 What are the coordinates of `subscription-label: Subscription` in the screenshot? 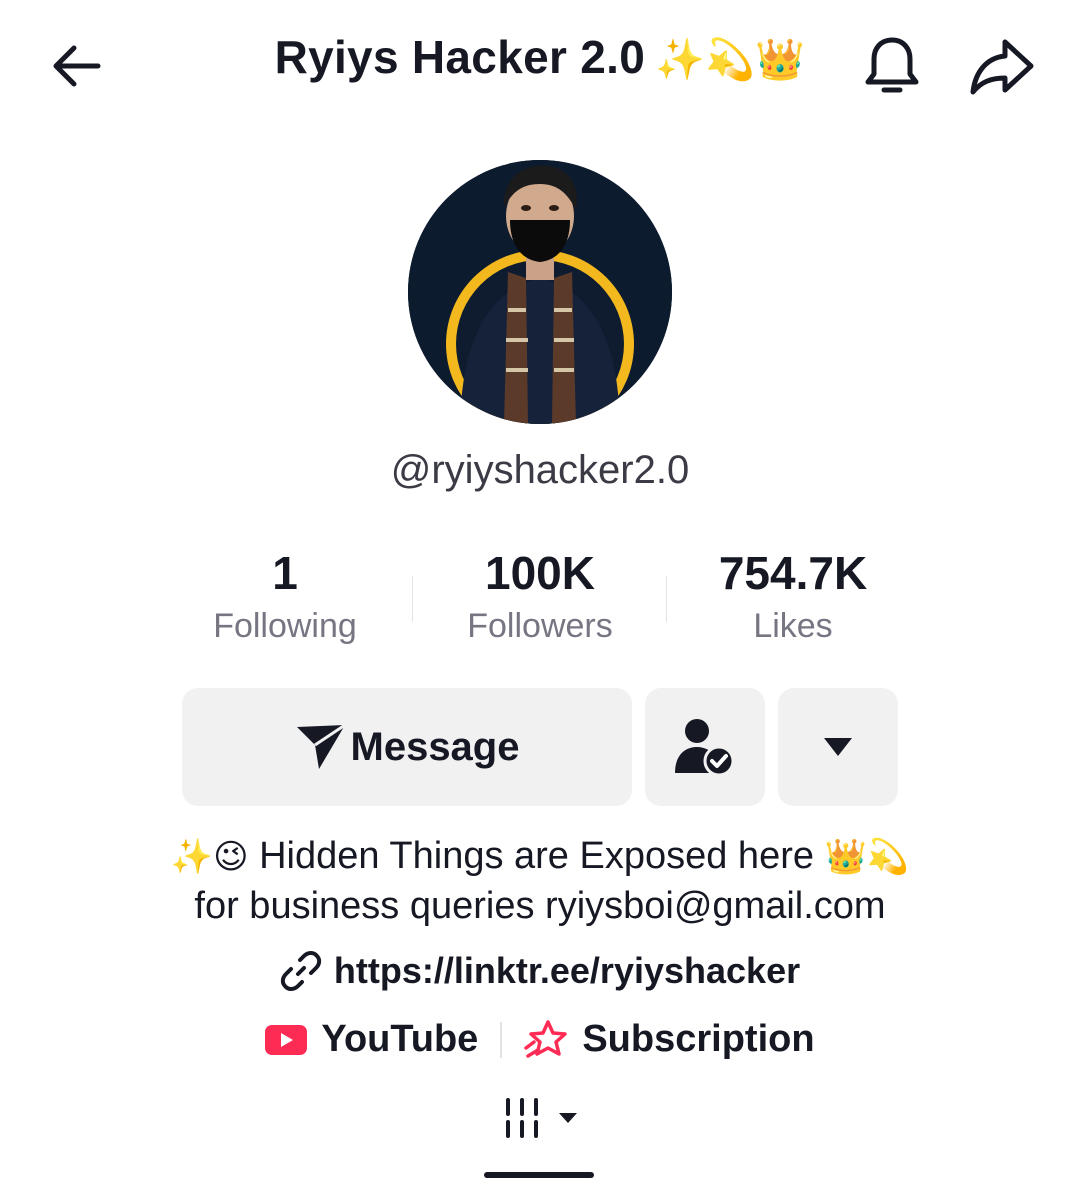 It's located at (698, 1039).